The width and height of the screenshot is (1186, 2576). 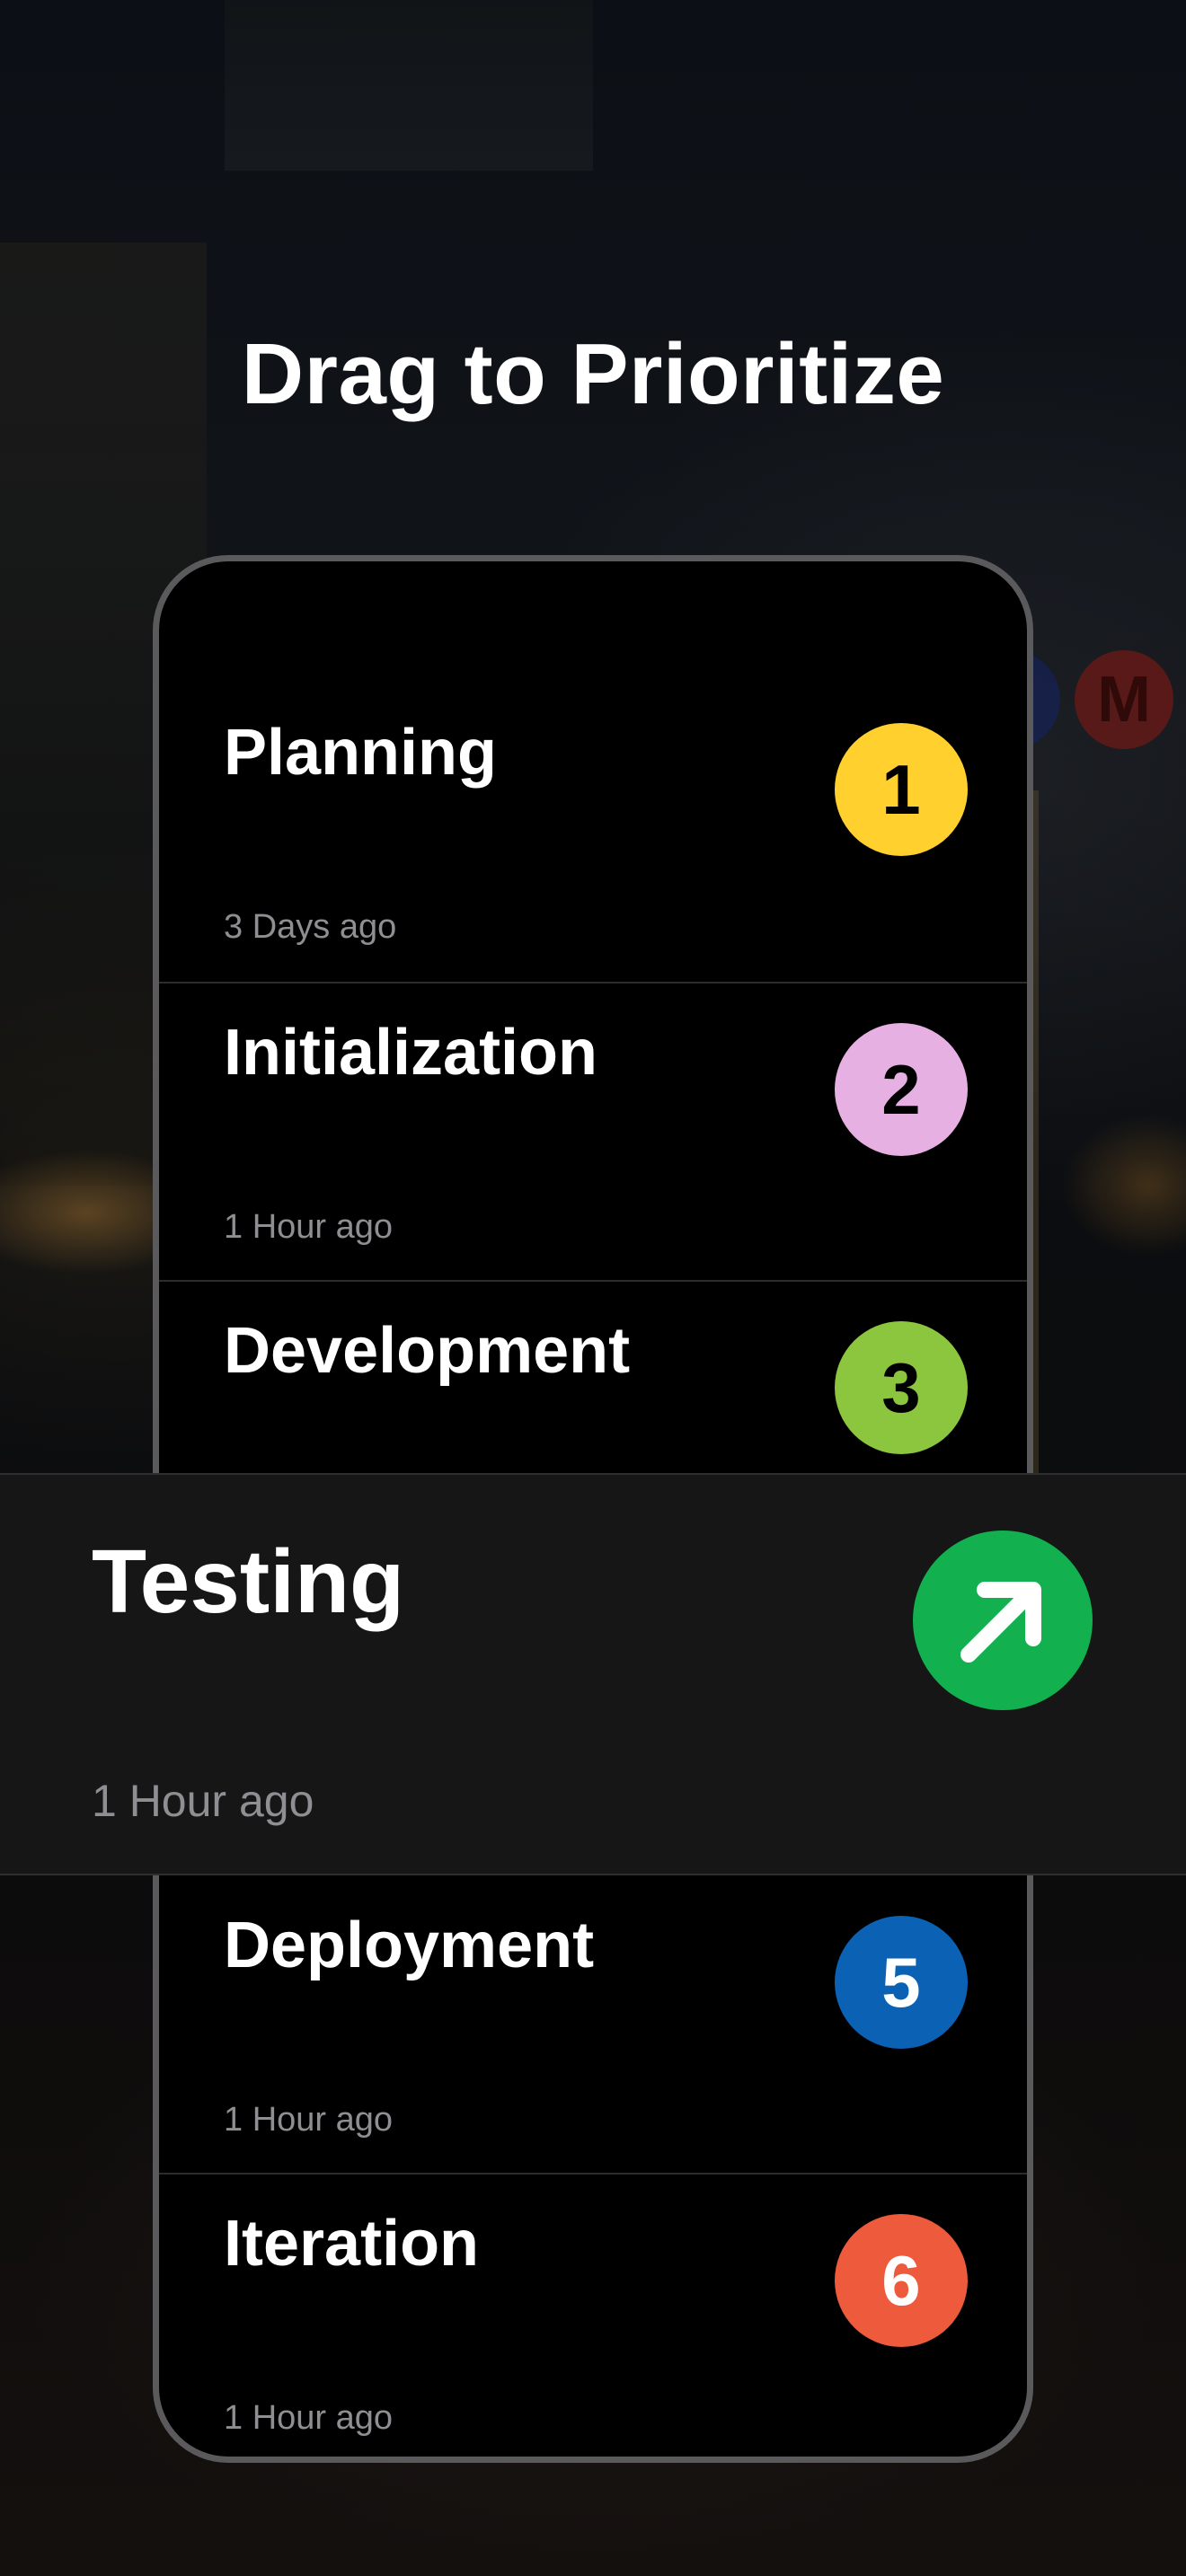 I want to click on list-item-deployment: Deployment 5 1 Hour ago, so click(x=593, y=2025).